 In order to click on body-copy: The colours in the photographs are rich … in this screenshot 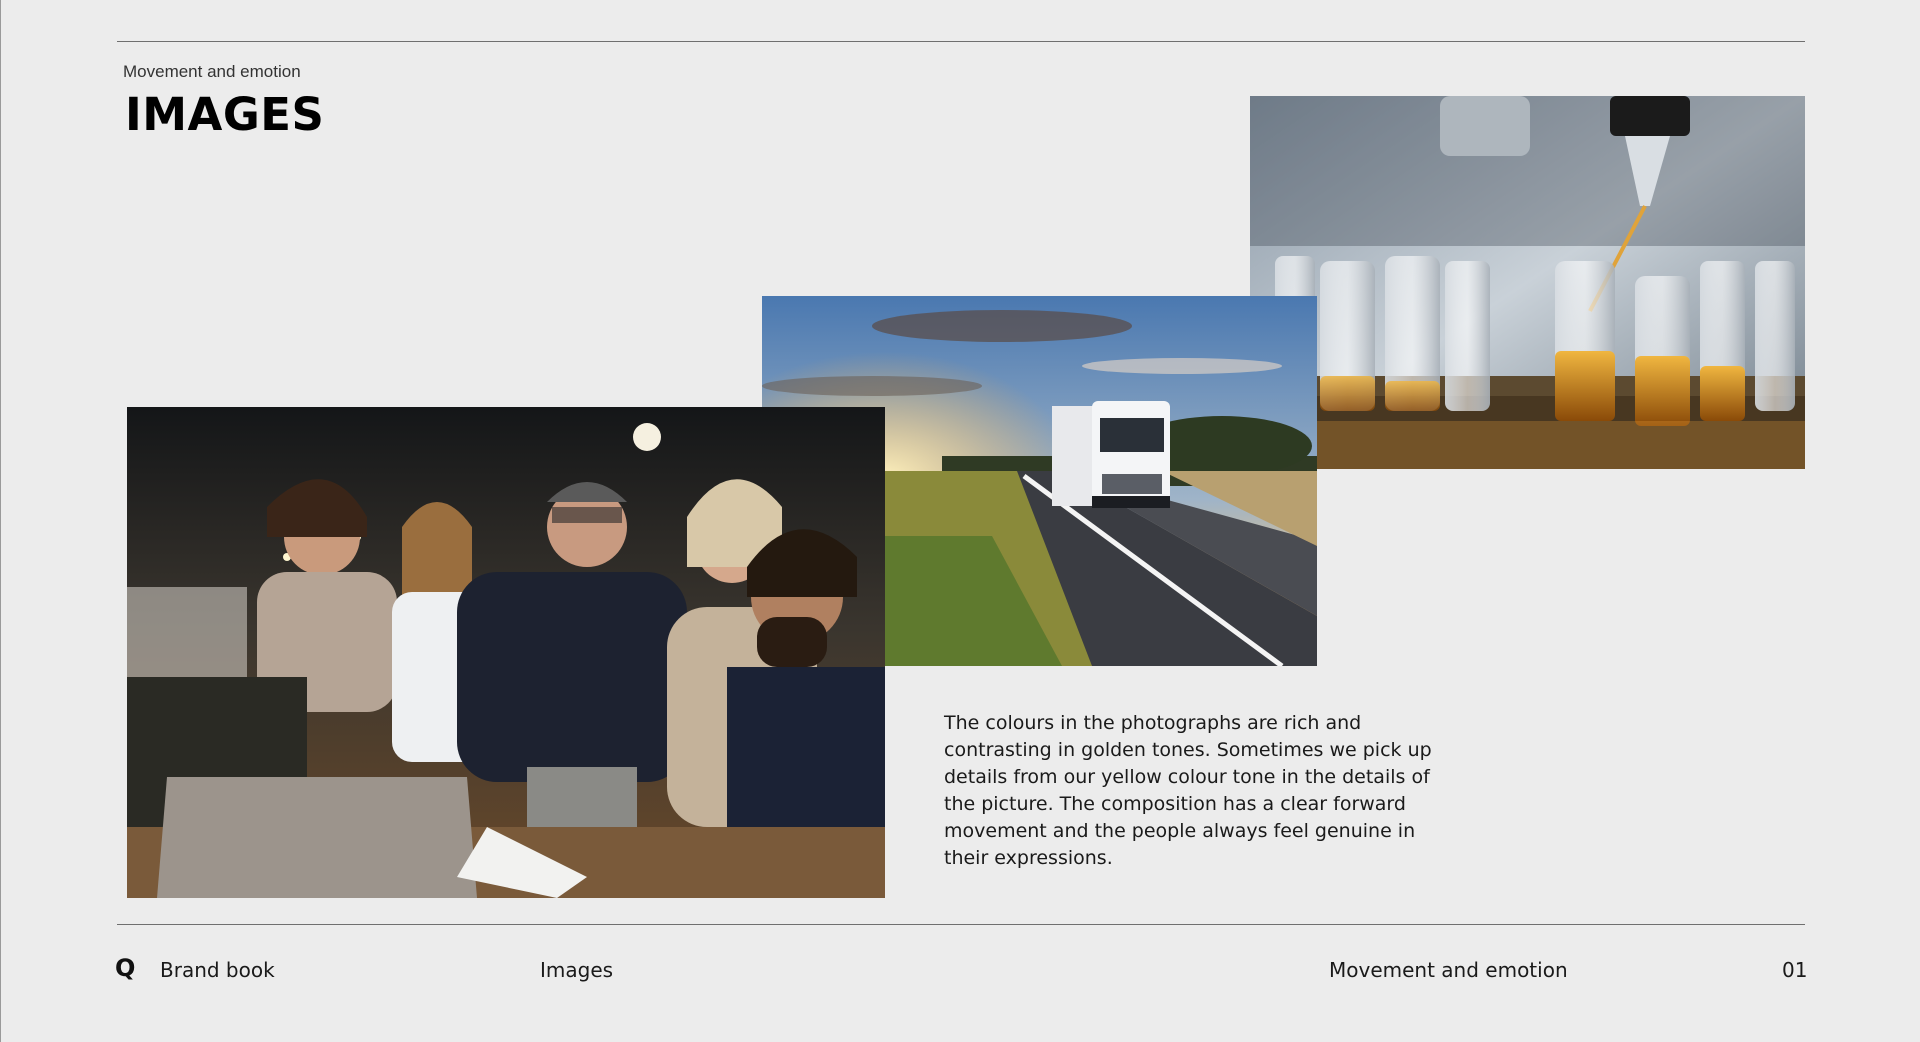, I will do `click(1188, 790)`.